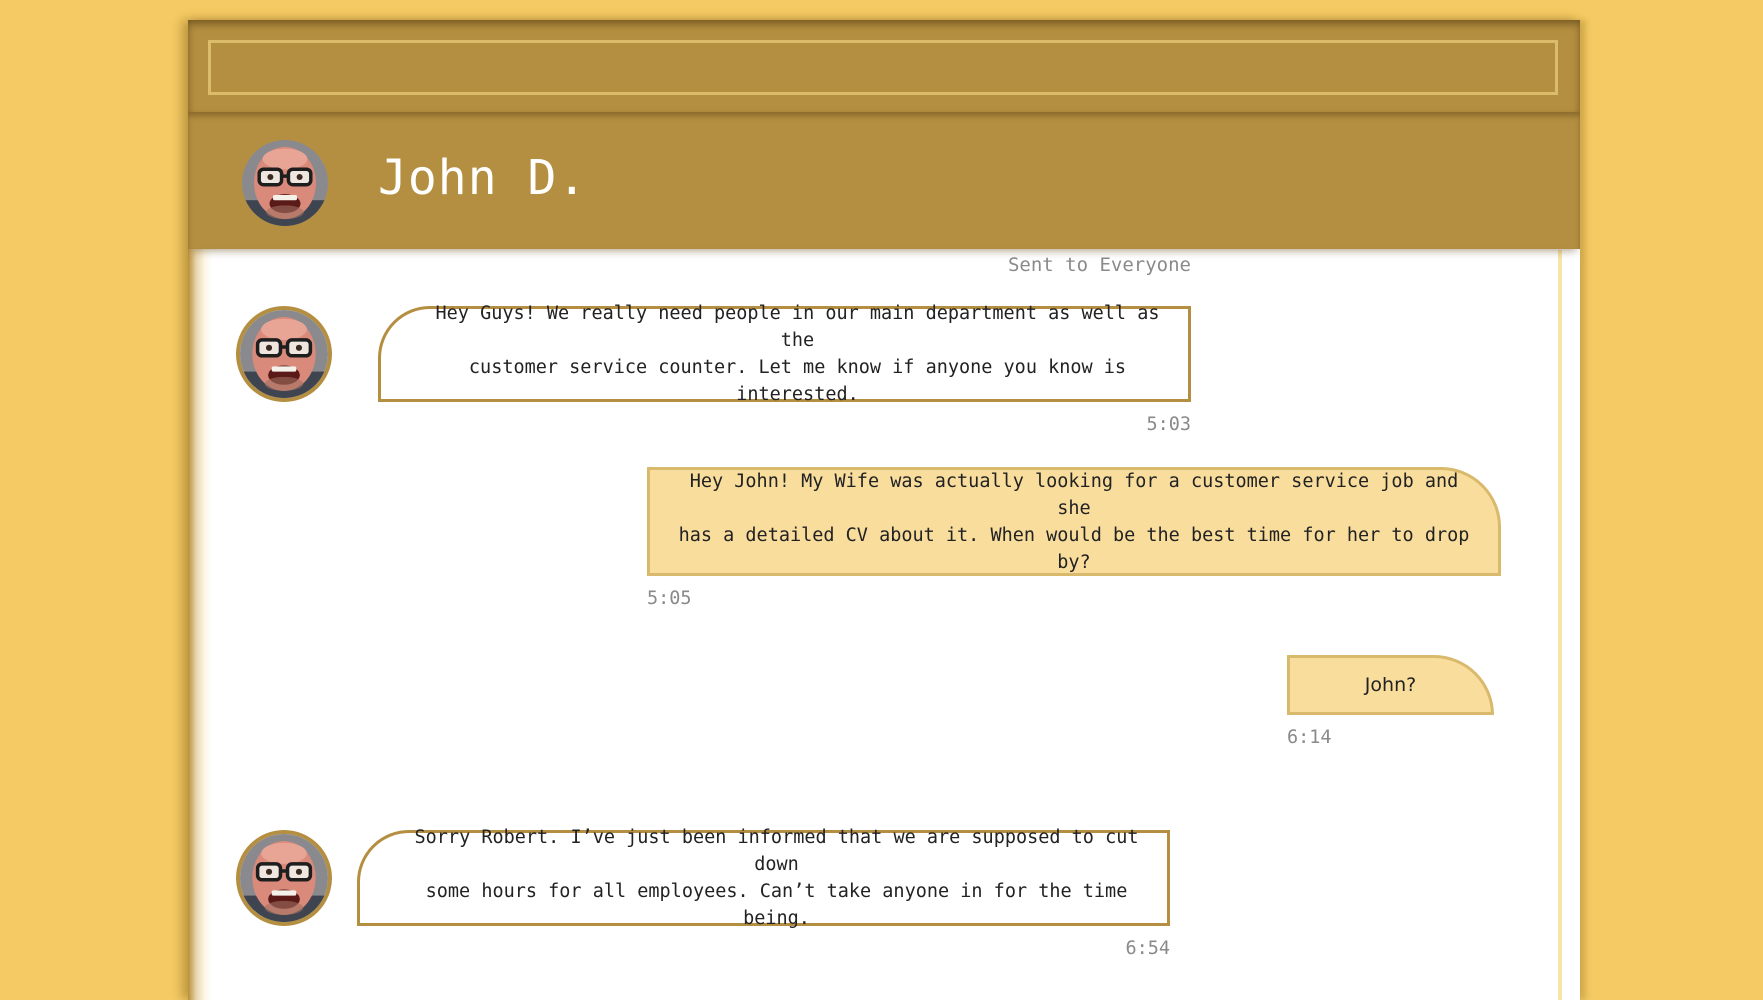 Image resolution: width=1763 pixels, height=1000 pixels. I want to click on conversation-header: John D., so click(884, 180).